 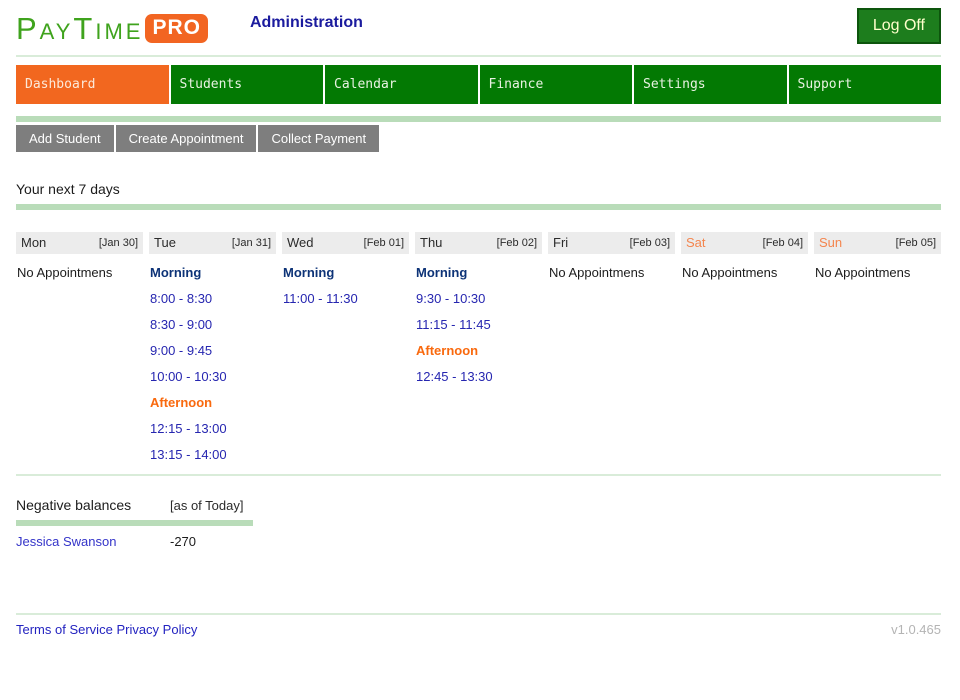 I want to click on logo-pro-badge: PRO, so click(x=176, y=28).